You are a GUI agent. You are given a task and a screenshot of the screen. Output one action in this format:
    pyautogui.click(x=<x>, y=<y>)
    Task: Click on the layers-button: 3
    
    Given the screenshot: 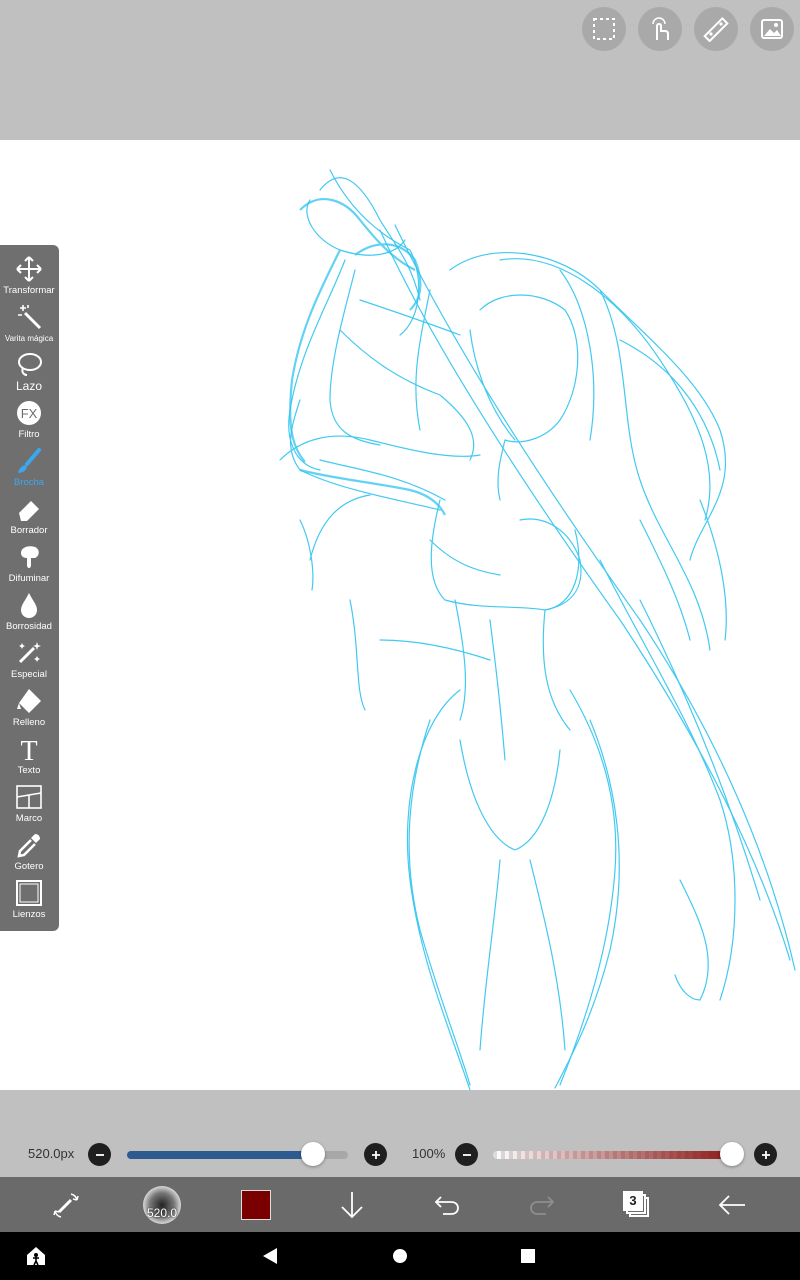 What is the action you would take?
    pyautogui.click(x=637, y=1204)
    